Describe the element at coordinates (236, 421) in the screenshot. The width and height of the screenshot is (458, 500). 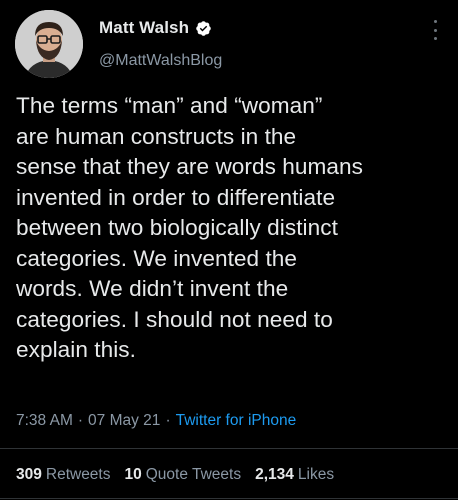
I see `tweet-source-link: Twitter for iPhone` at that location.